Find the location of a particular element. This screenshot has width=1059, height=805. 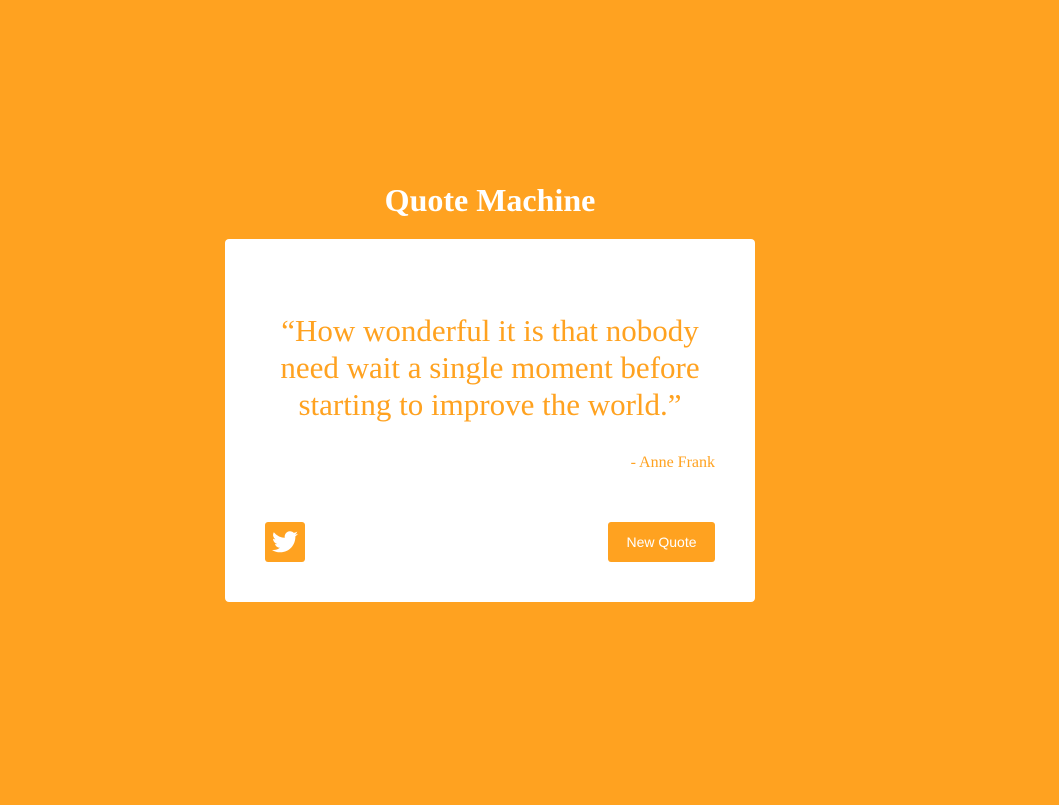

new-quote-button: New Quote is located at coordinates (661, 542).